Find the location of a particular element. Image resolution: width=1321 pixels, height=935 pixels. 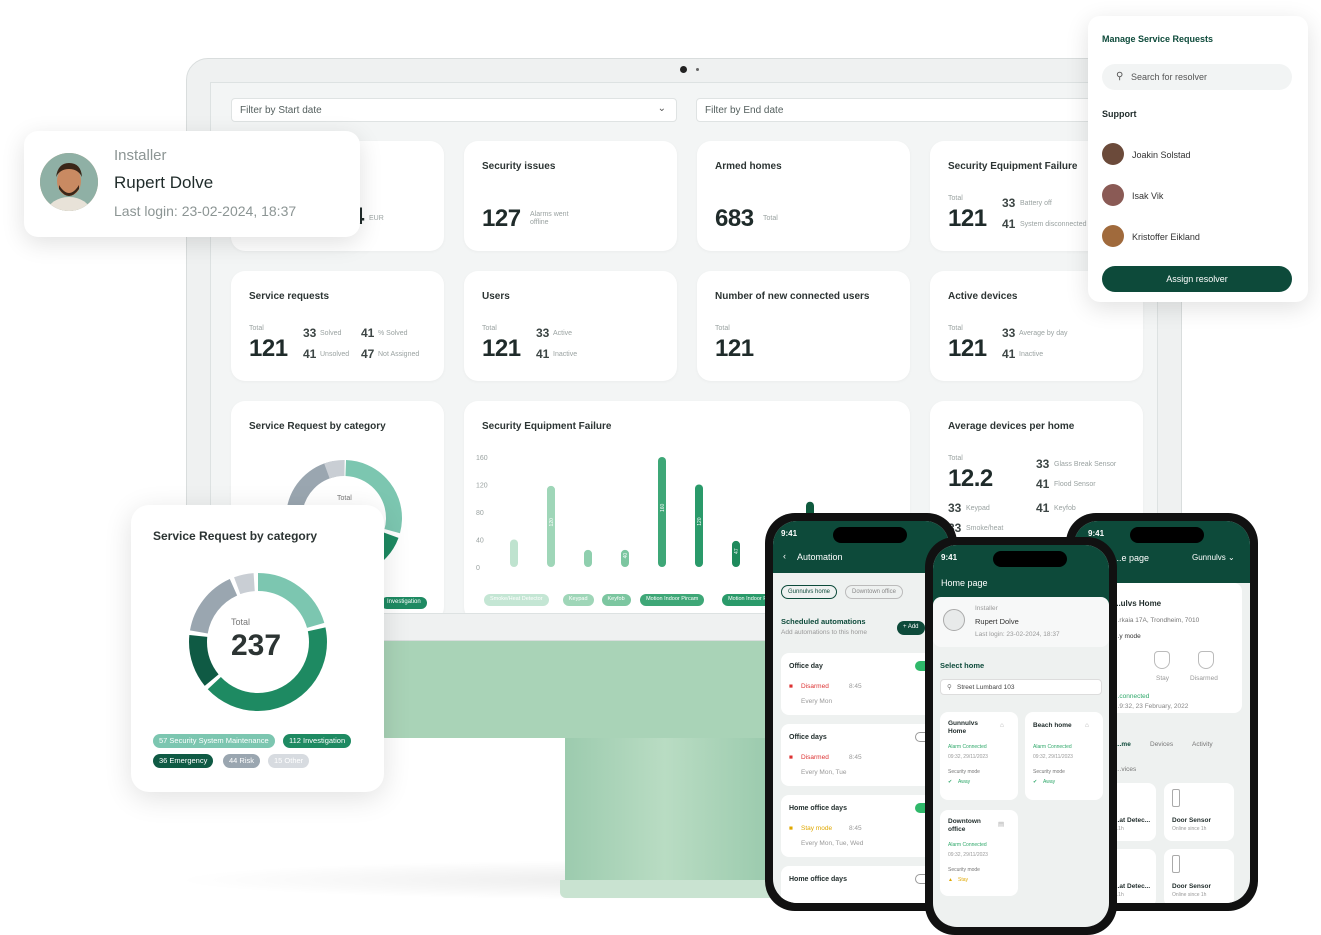

installer-last-login: Last login: 23-02-2024, 18:37 is located at coordinates (205, 211).